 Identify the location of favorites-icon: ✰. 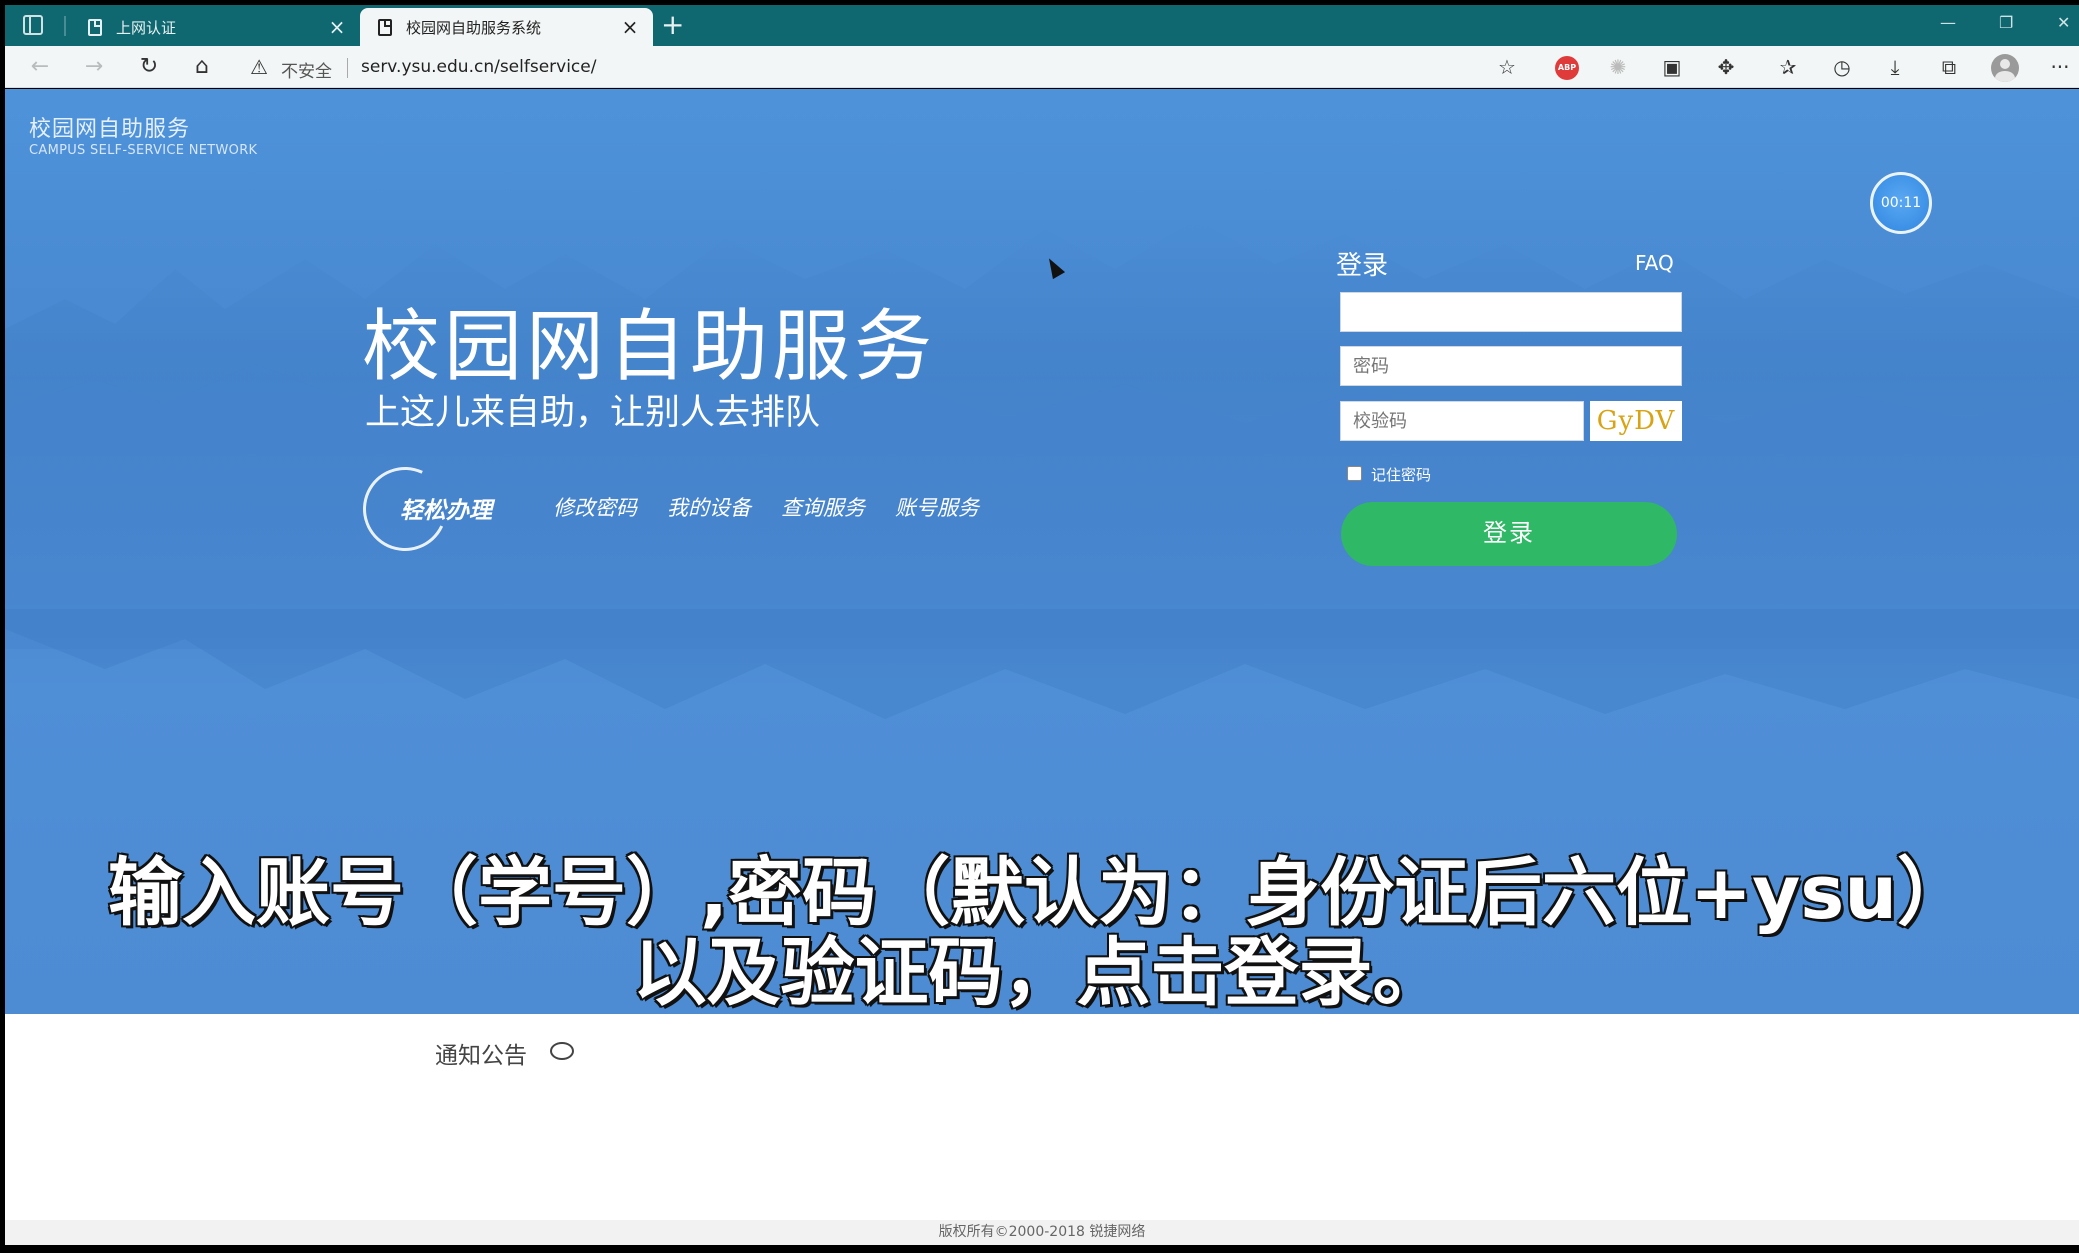
(1788, 67).